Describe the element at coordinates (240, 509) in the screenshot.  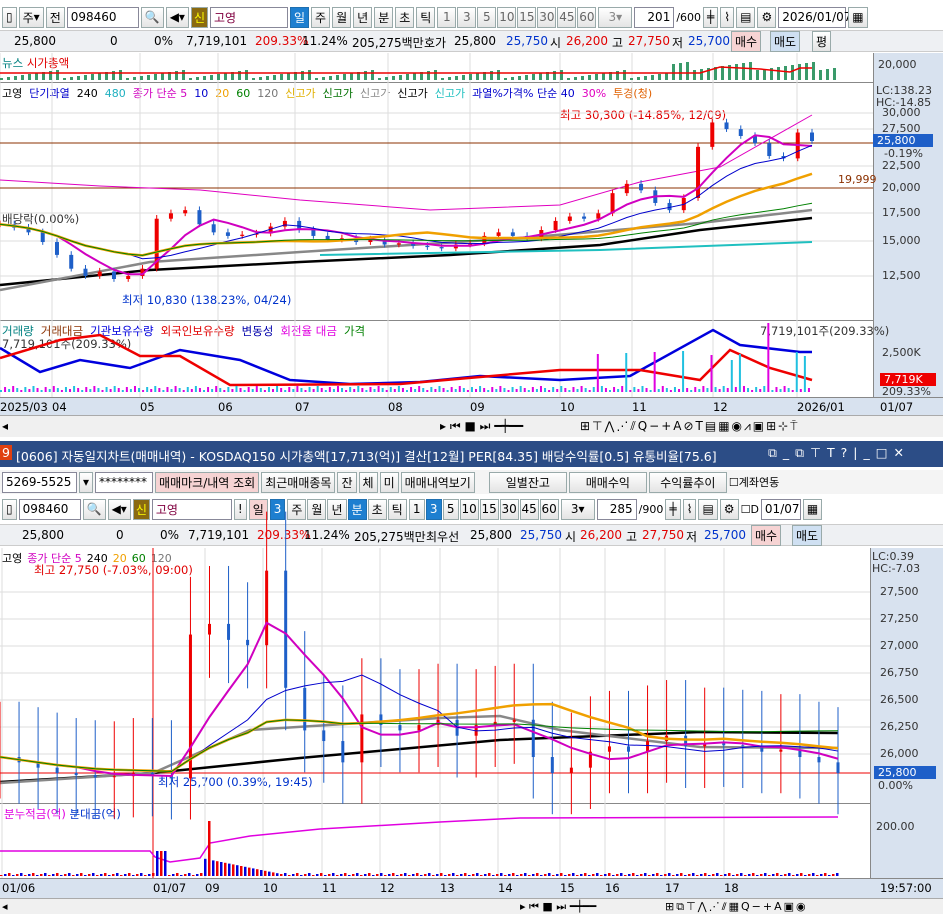
I see `alert-button: !` at that location.